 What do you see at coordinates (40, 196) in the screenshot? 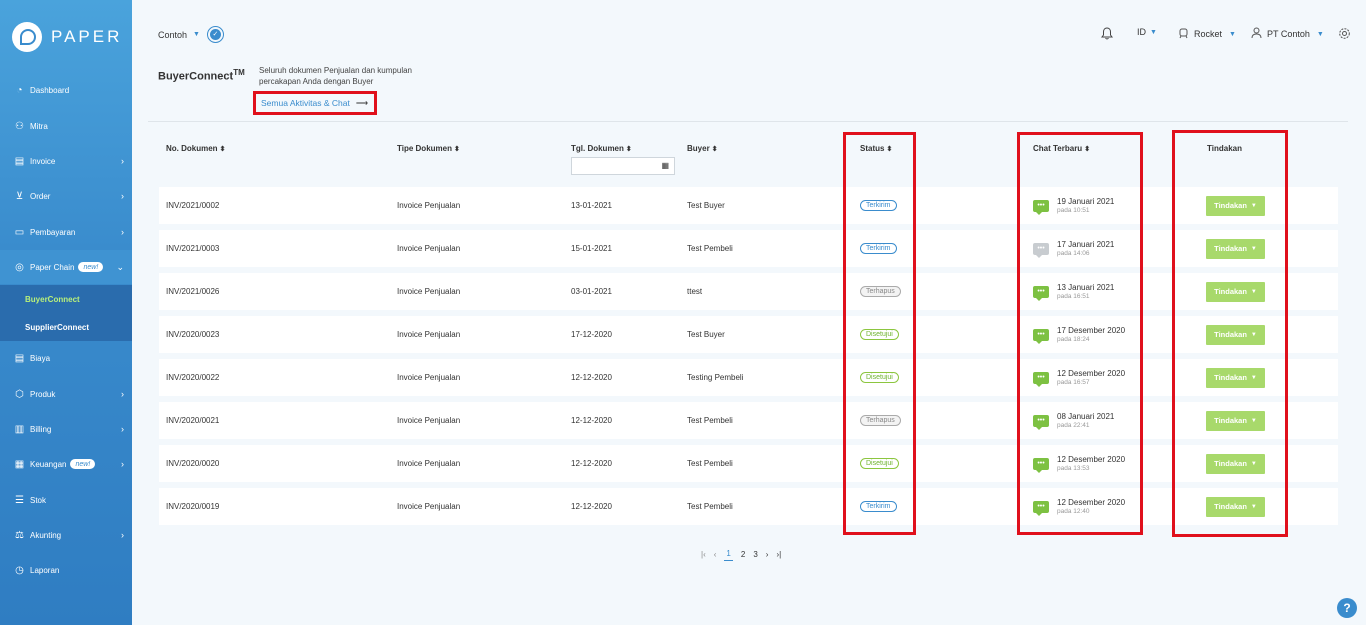
I see `sidebar-item-label: Order` at bounding box center [40, 196].